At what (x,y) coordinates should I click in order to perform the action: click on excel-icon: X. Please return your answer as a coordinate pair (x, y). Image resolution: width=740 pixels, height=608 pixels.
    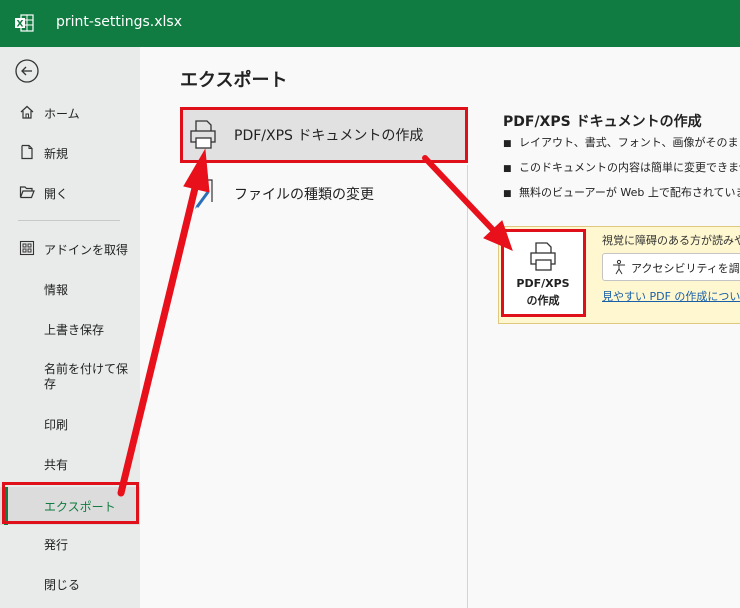
    Looking at the image, I should click on (24, 23).